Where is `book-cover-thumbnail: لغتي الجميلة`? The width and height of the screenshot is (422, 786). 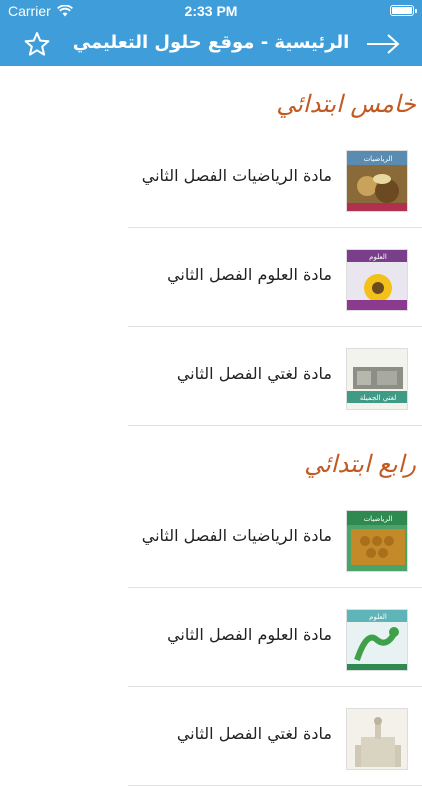 book-cover-thumbnail: لغتي الجميلة is located at coordinates (377, 379).